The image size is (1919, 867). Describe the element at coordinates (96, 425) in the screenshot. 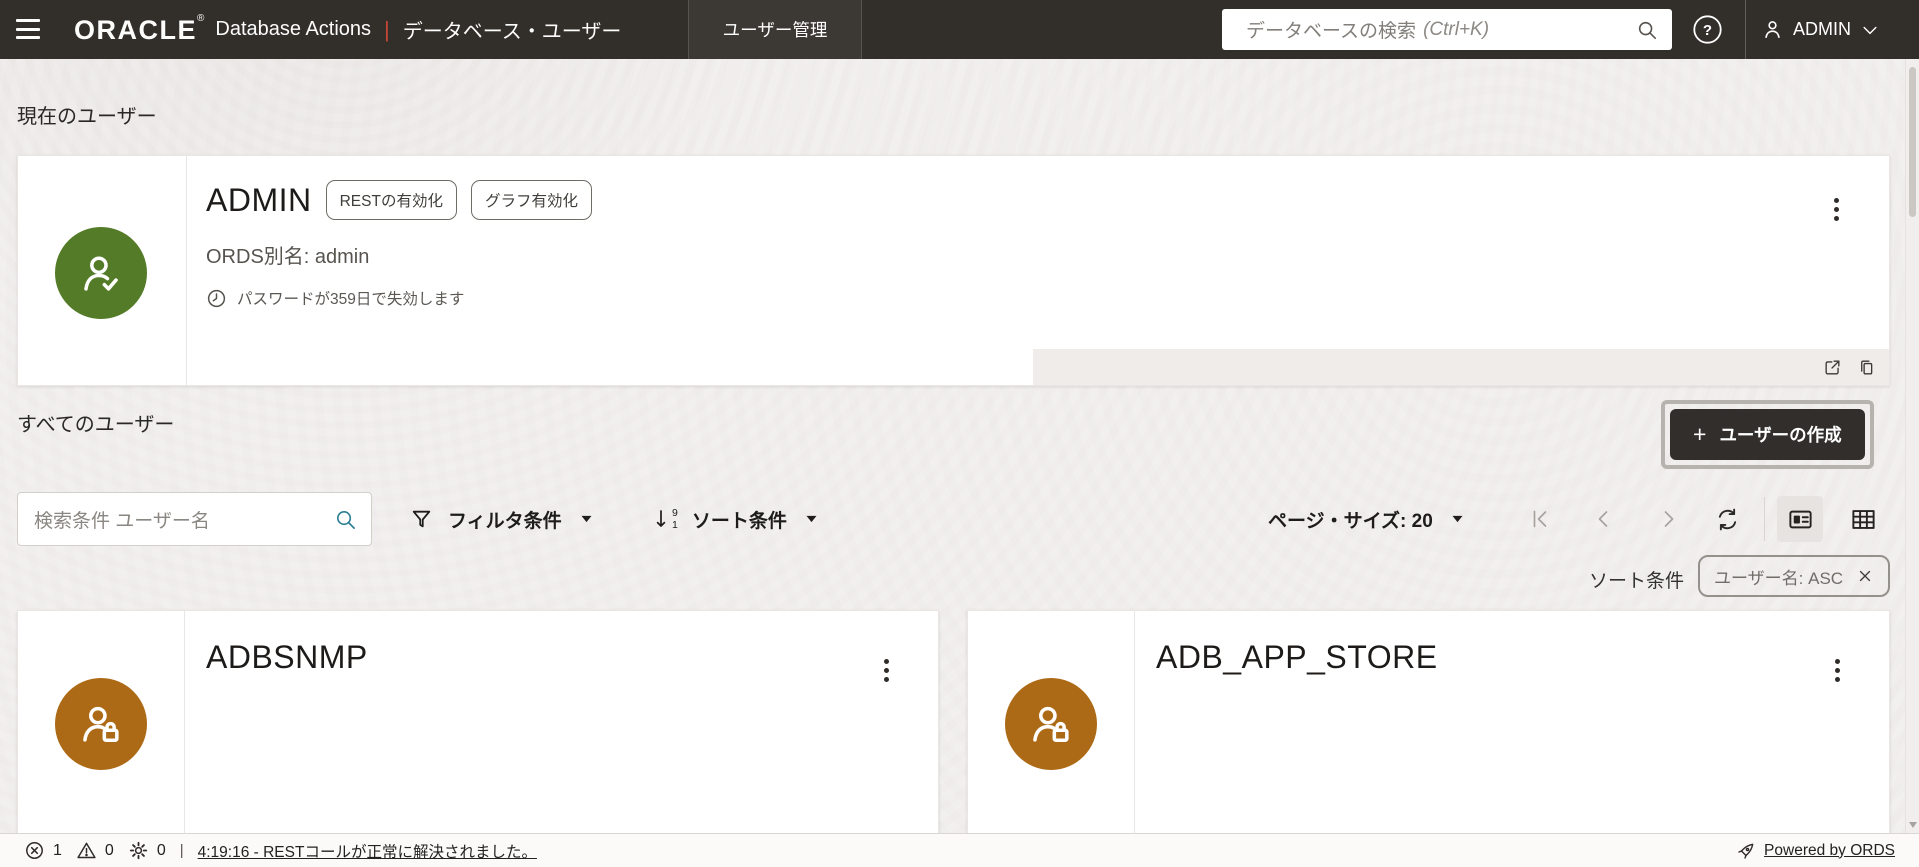

I see `all-users-heading: すべてのユーザー` at that location.